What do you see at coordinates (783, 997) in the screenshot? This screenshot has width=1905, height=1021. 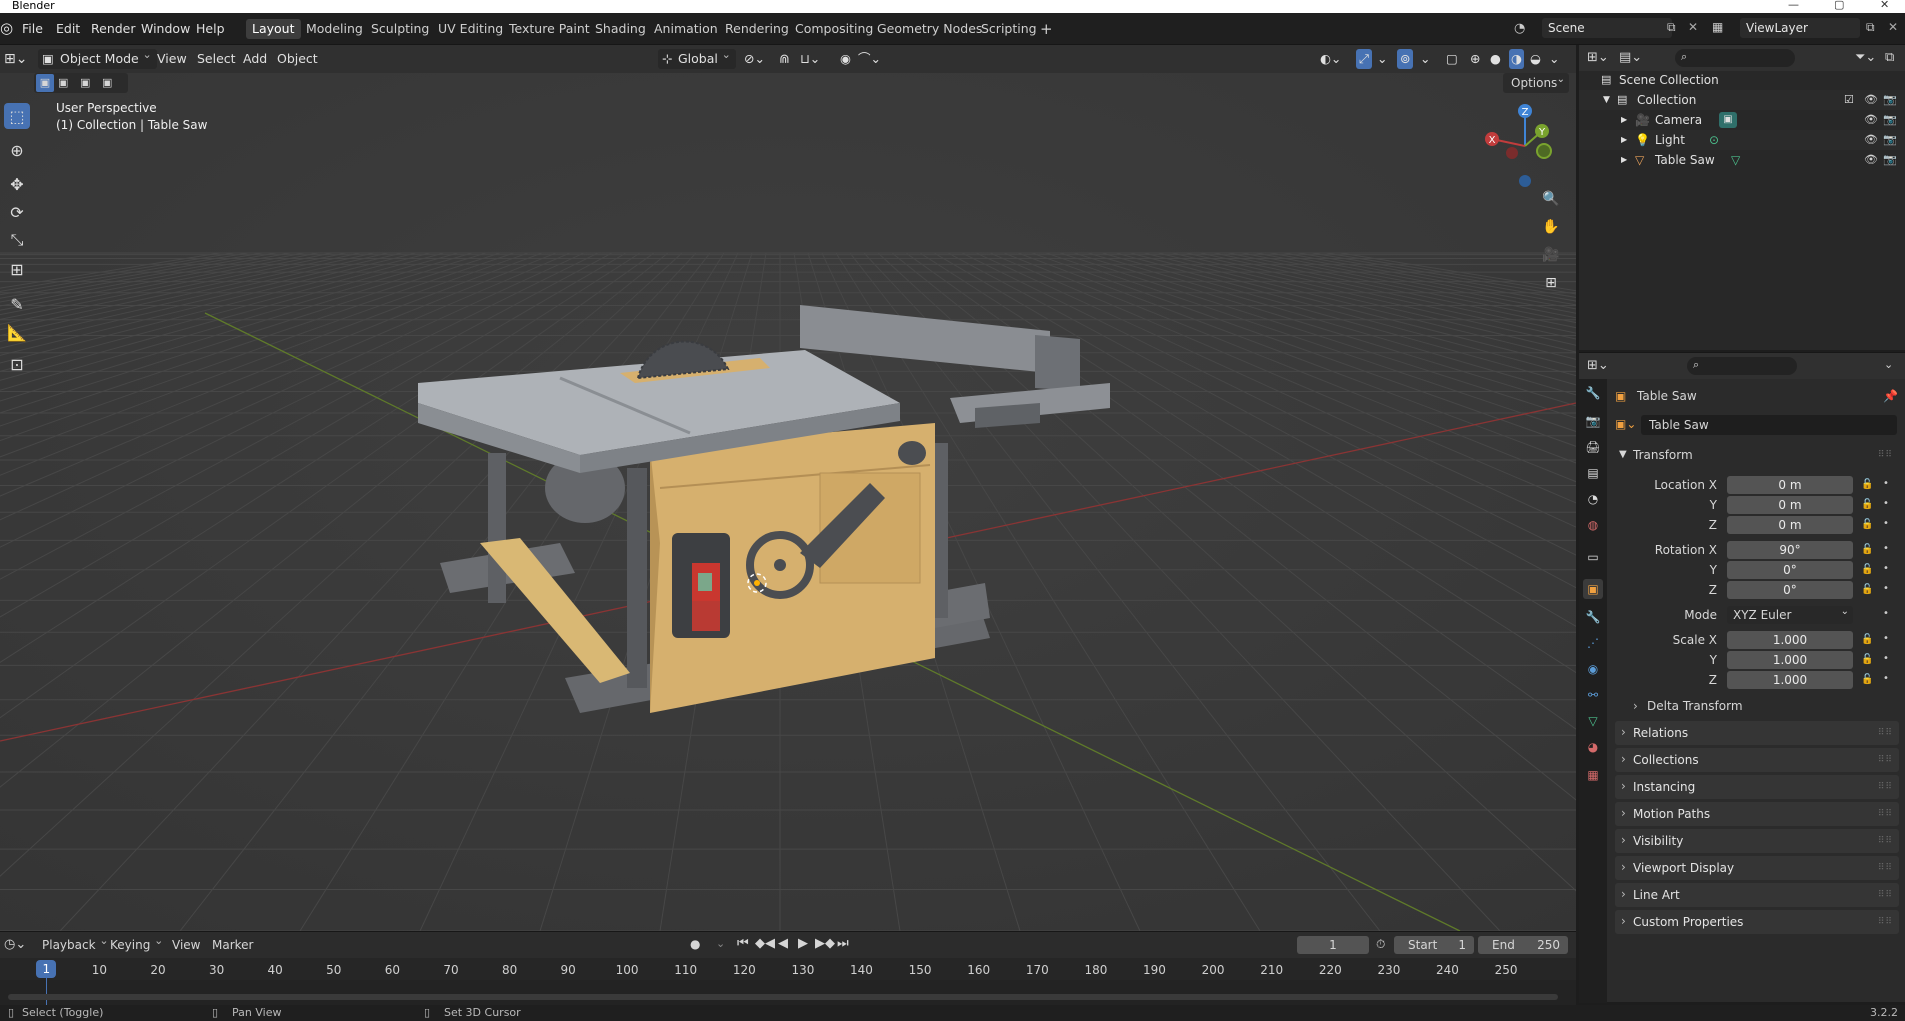 I see `timeline-scrollbar` at bounding box center [783, 997].